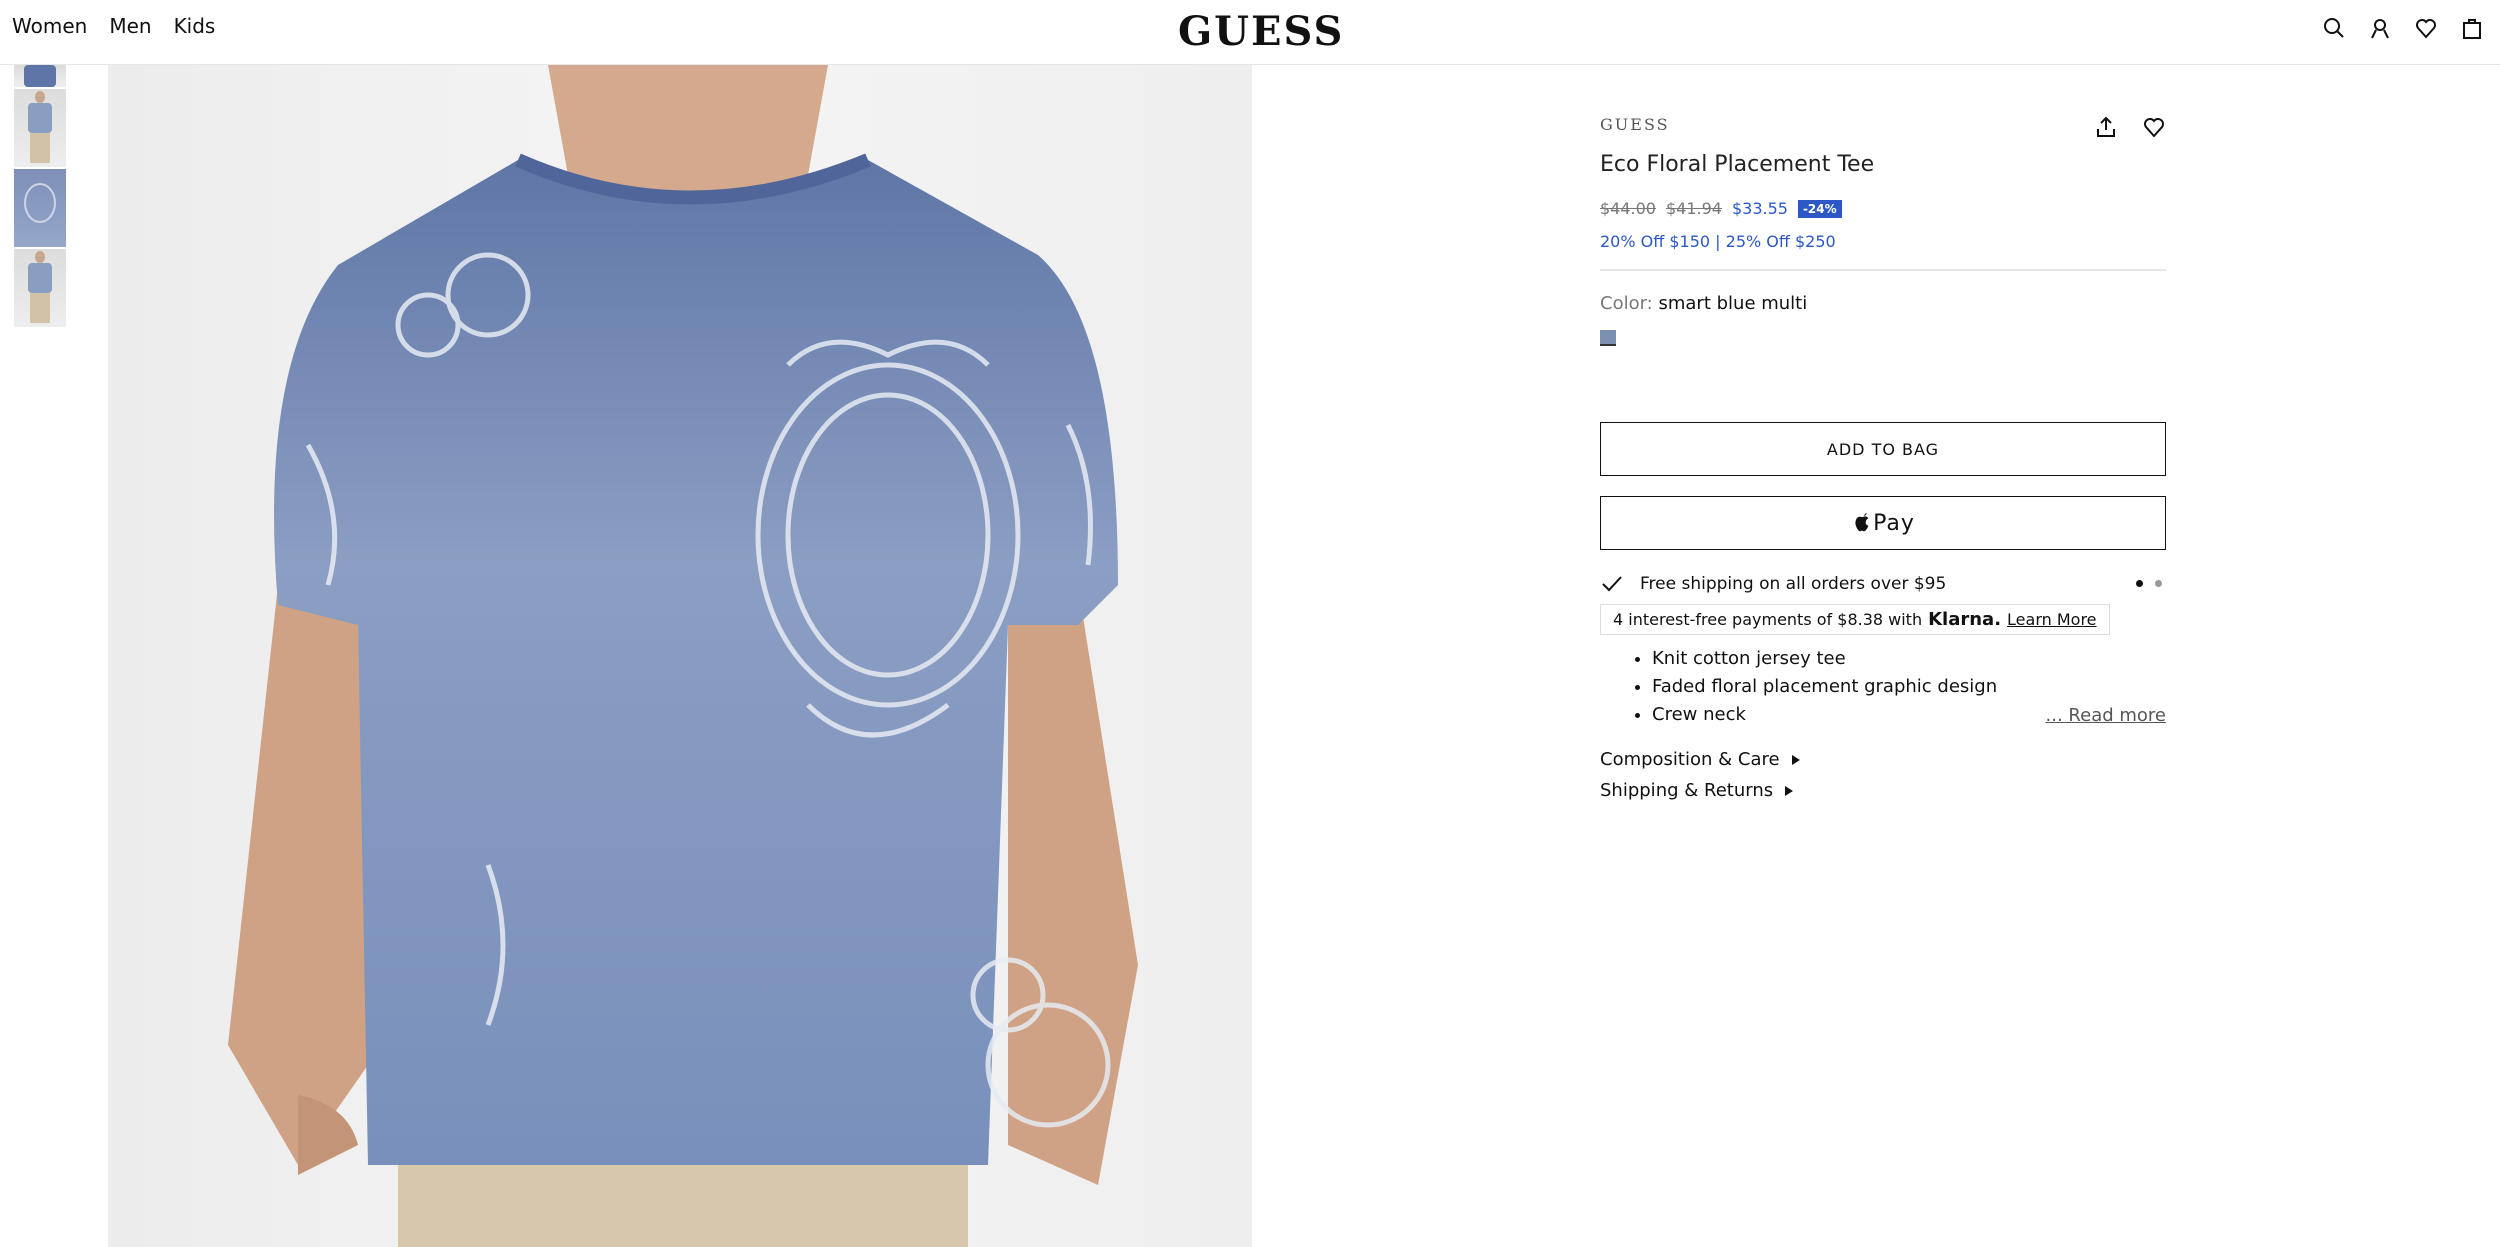 This screenshot has width=2500, height=1247. Describe the element at coordinates (2051, 619) in the screenshot. I see `klarna-learn-more: Learn More` at that location.